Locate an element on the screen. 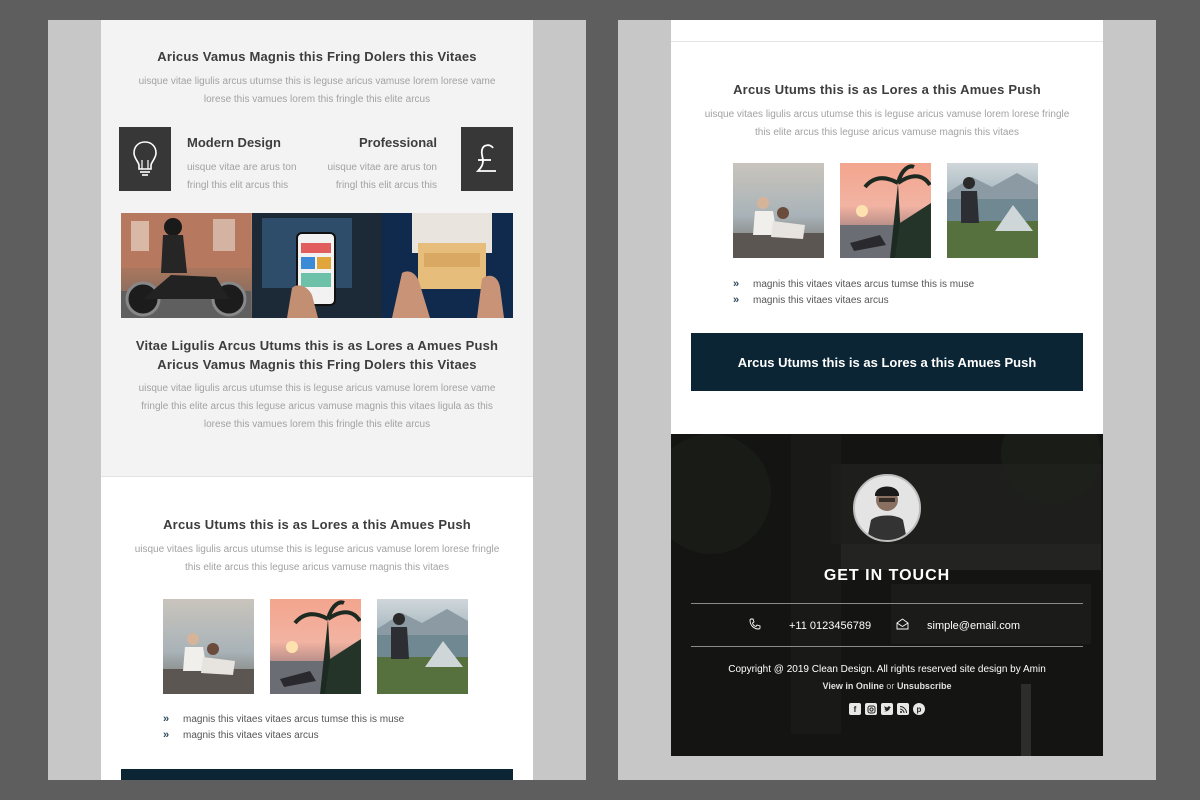 The height and width of the screenshot is (800, 1200). lightbulb-icon-svg is located at coordinates (145, 158).